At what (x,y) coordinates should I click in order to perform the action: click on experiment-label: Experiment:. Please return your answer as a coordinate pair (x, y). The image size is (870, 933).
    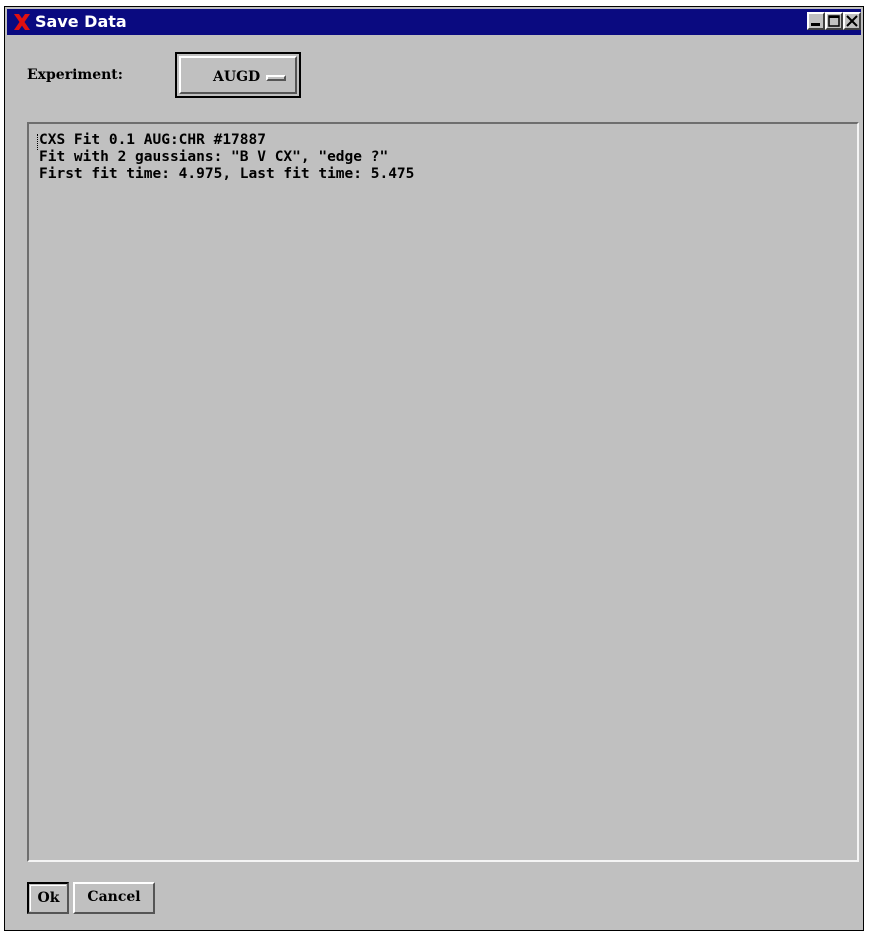
    Looking at the image, I should click on (75, 75).